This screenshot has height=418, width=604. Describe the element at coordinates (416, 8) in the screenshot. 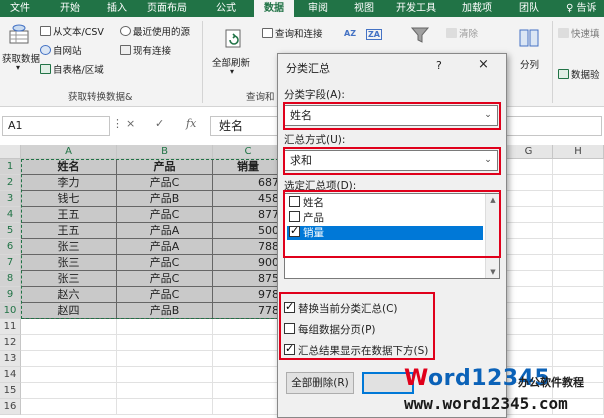

I see `tab-developer: 开发工具` at that location.